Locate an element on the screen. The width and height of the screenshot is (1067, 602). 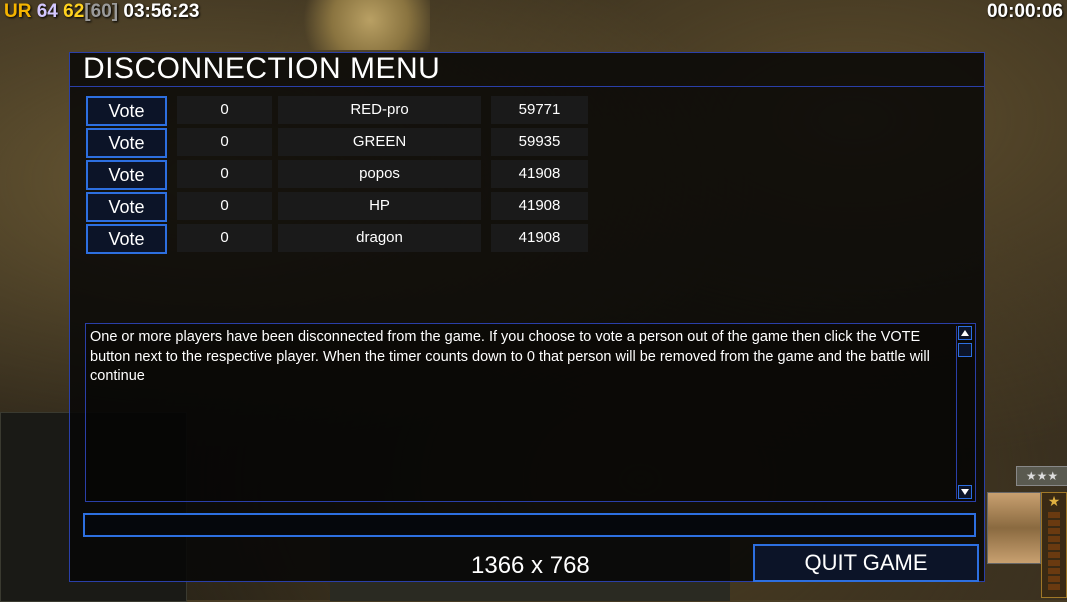
fps-stats: UR 64 62[60] 03:56:23 is located at coordinates (101, 12).